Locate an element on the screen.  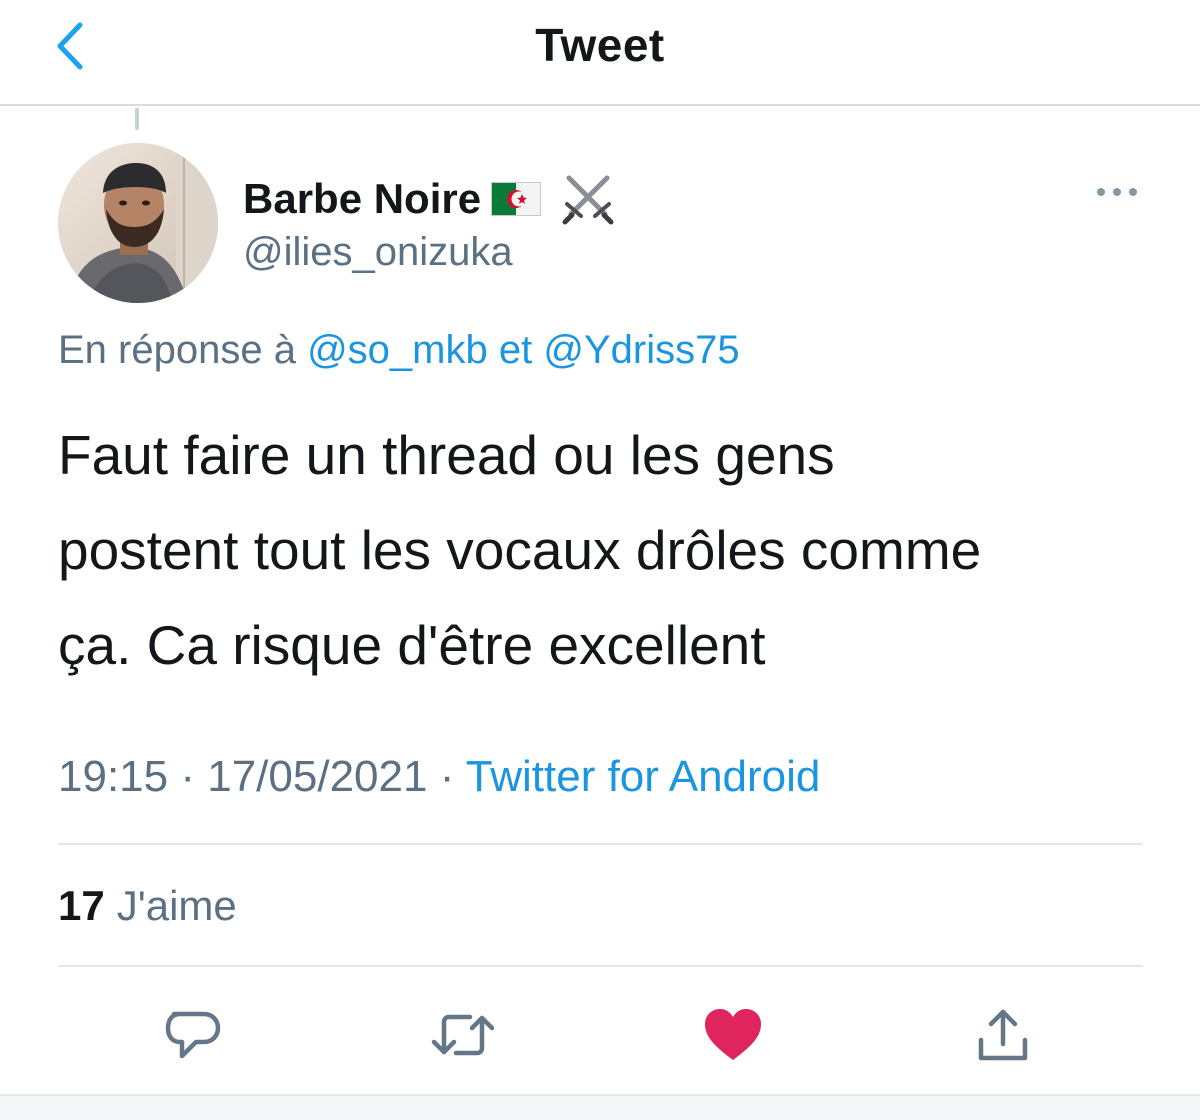
mention-link-so-mkb: @so_mkb is located at coordinates (397, 350).